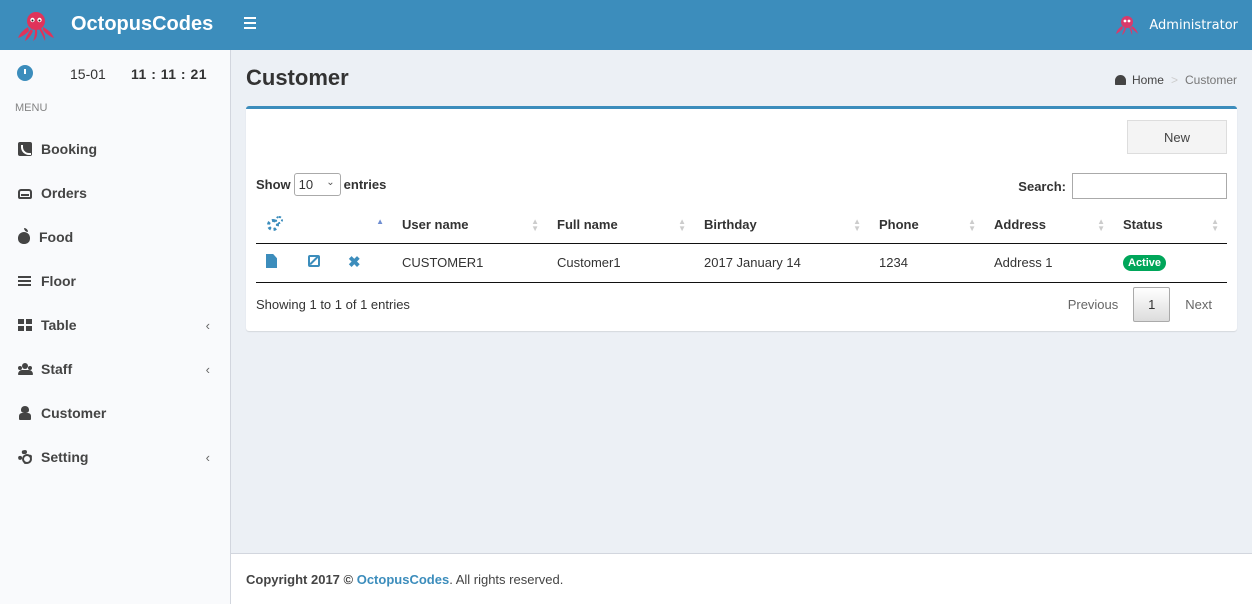 The height and width of the screenshot is (604, 1252). I want to click on view-cell, so click(277, 263).